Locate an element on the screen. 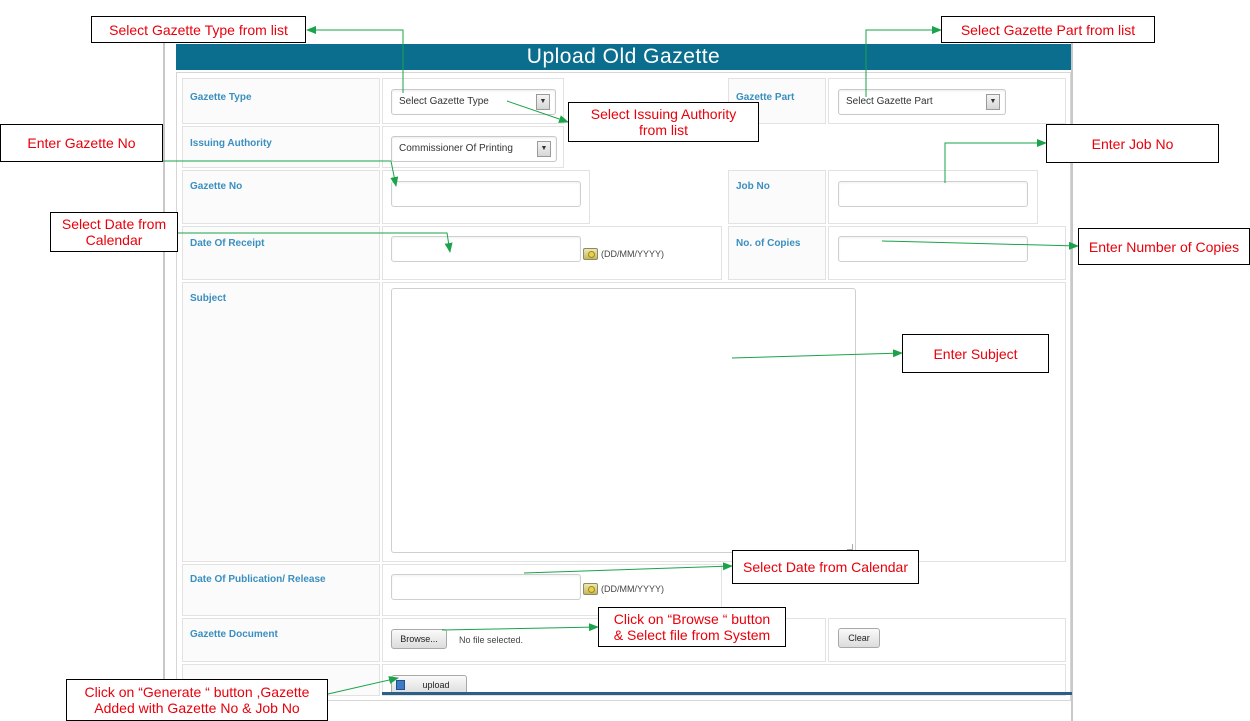 This screenshot has width=1250, height=721. job-no-input is located at coordinates (933, 194).